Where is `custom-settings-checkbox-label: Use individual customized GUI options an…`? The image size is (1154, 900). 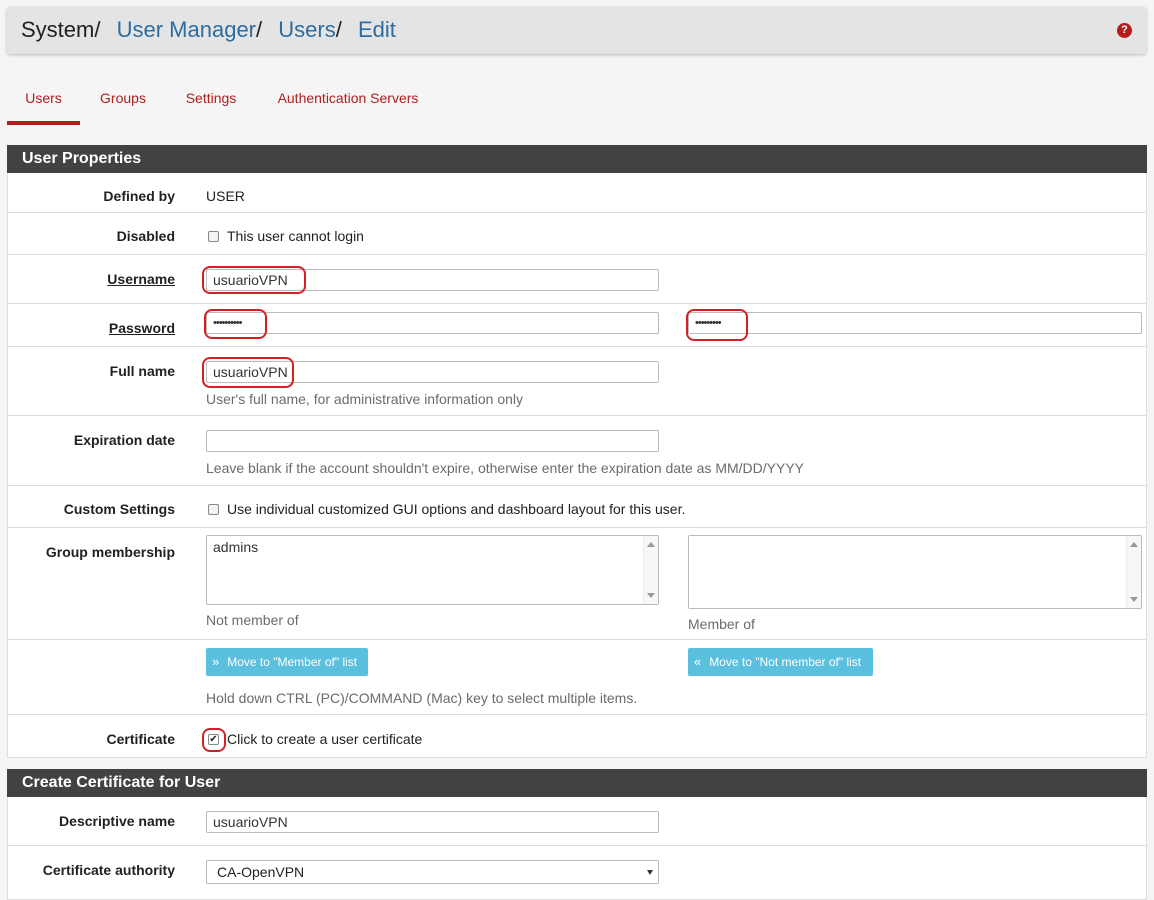
custom-settings-checkbox-label: Use individual customized GUI options an… is located at coordinates (456, 509).